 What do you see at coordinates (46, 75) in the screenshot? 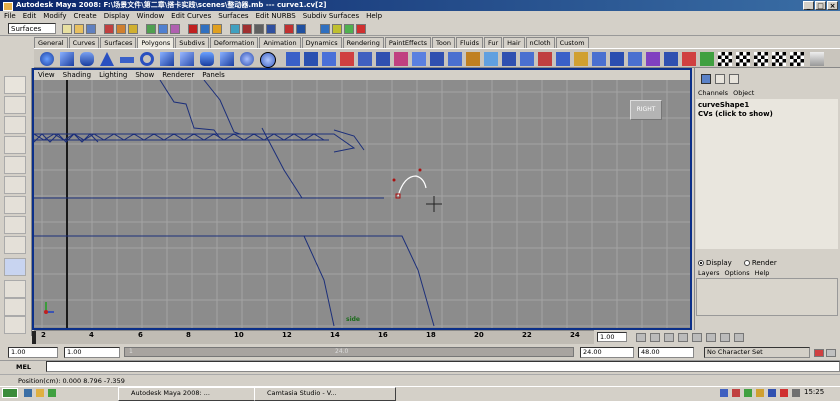
I see `panel-menu-view: View` at bounding box center [46, 75].